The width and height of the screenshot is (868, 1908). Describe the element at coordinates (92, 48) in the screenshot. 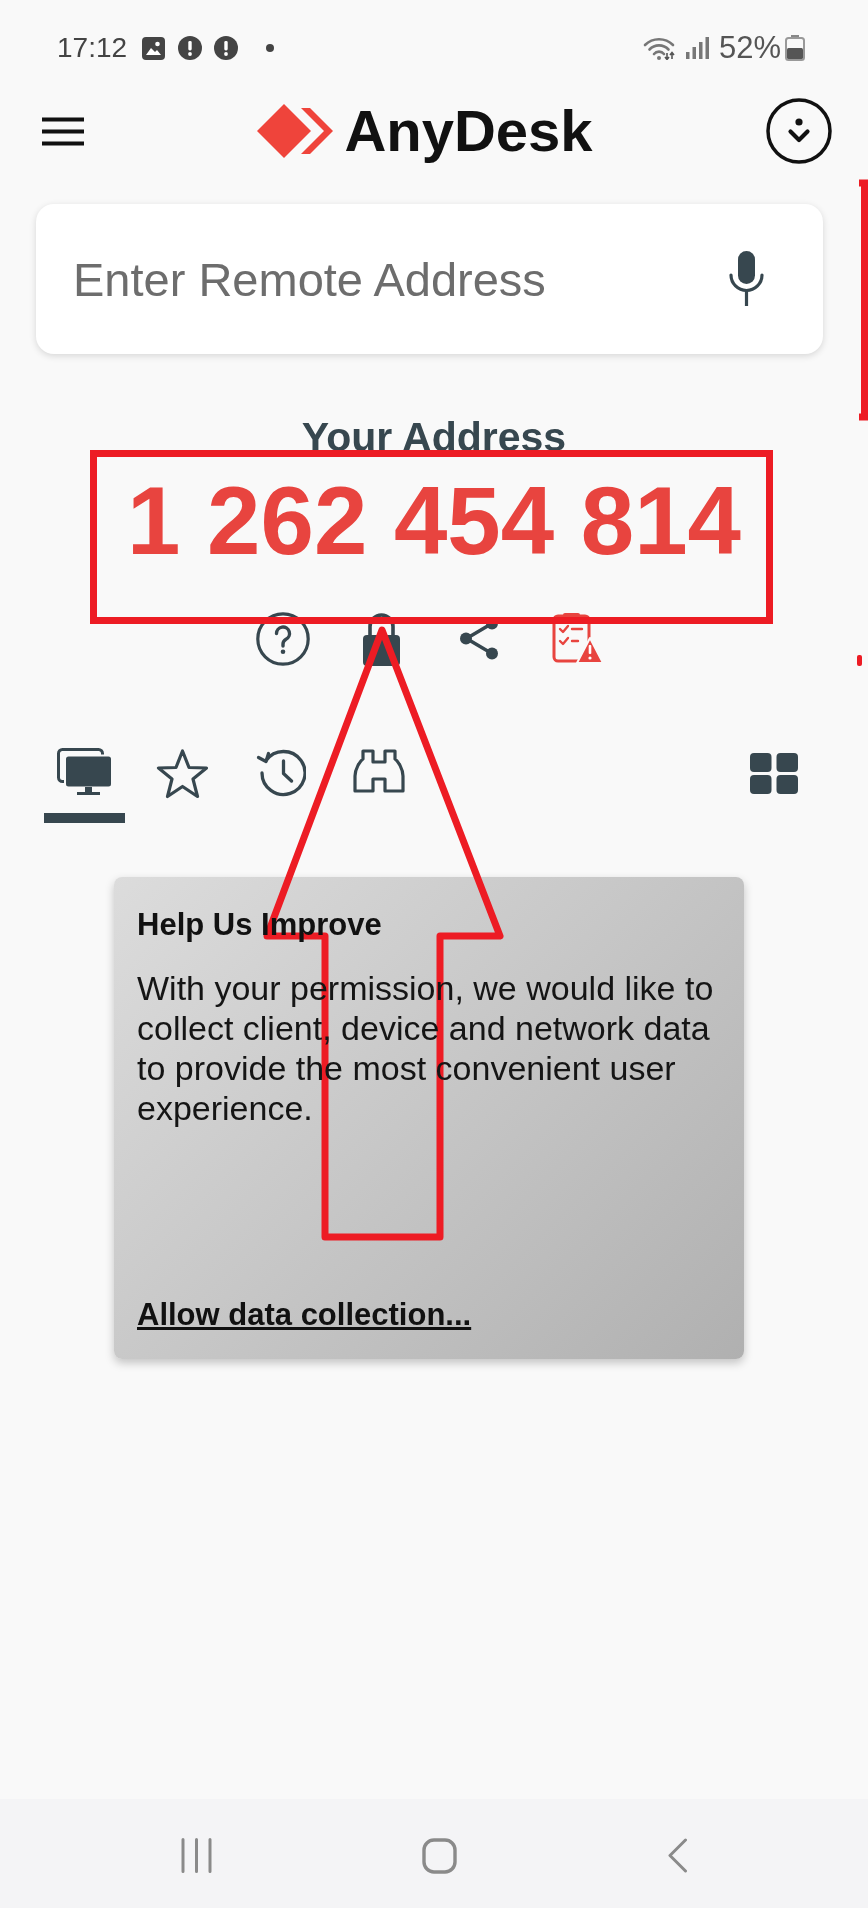

I see `status-time: 17:12` at that location.